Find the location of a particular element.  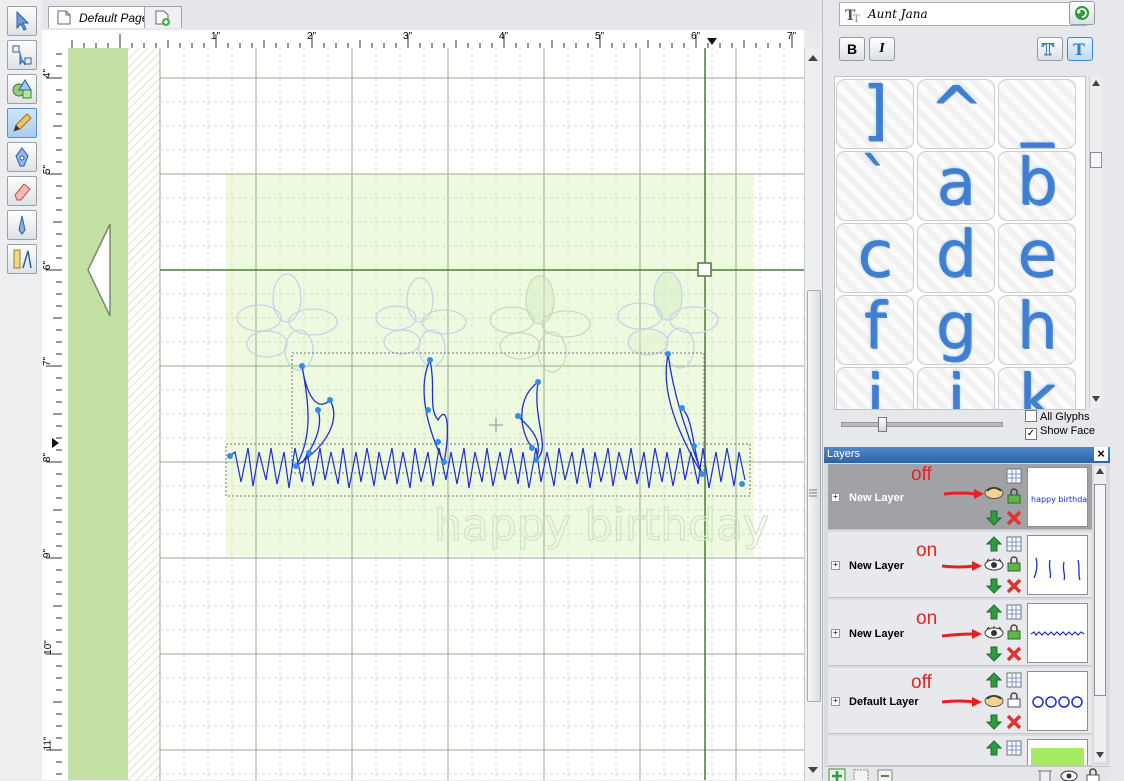

layer-row: + New Layer happy birthday off is located at coordinates (960, 497).